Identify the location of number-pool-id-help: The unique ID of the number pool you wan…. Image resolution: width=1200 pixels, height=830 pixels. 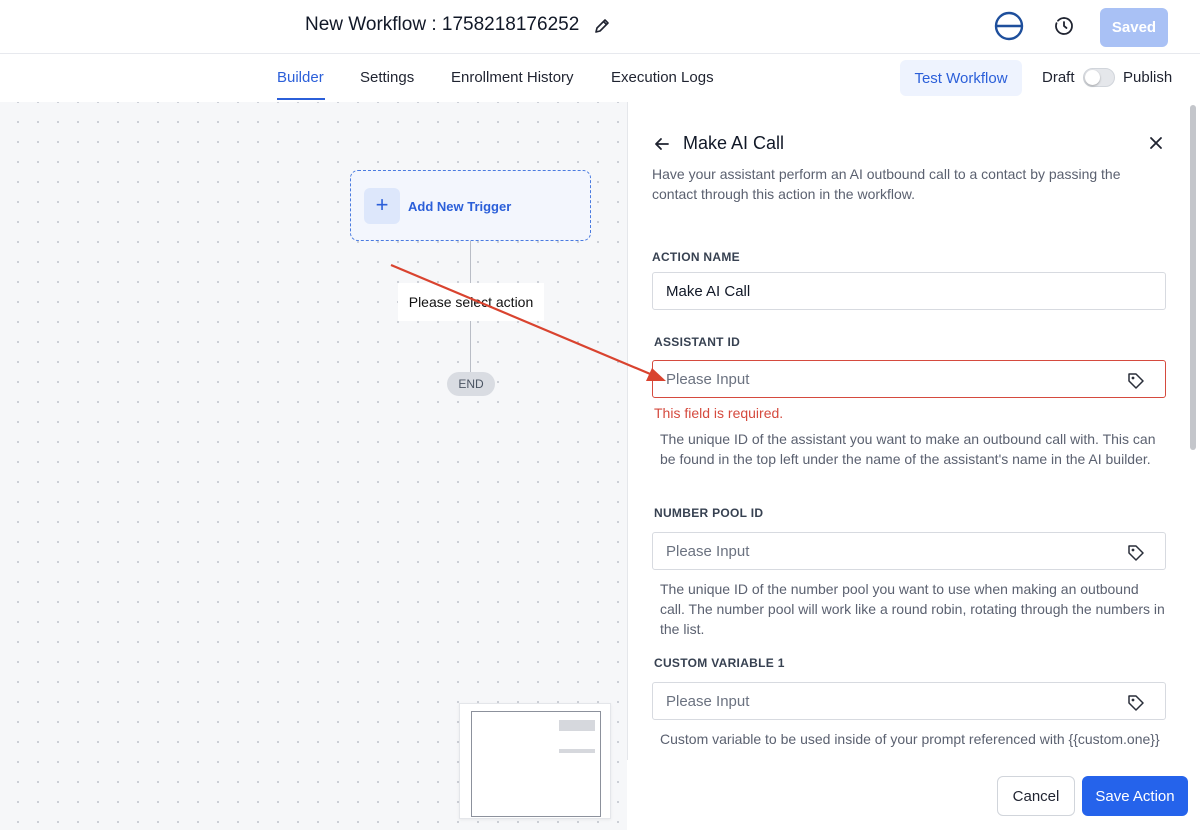
(912, 609).